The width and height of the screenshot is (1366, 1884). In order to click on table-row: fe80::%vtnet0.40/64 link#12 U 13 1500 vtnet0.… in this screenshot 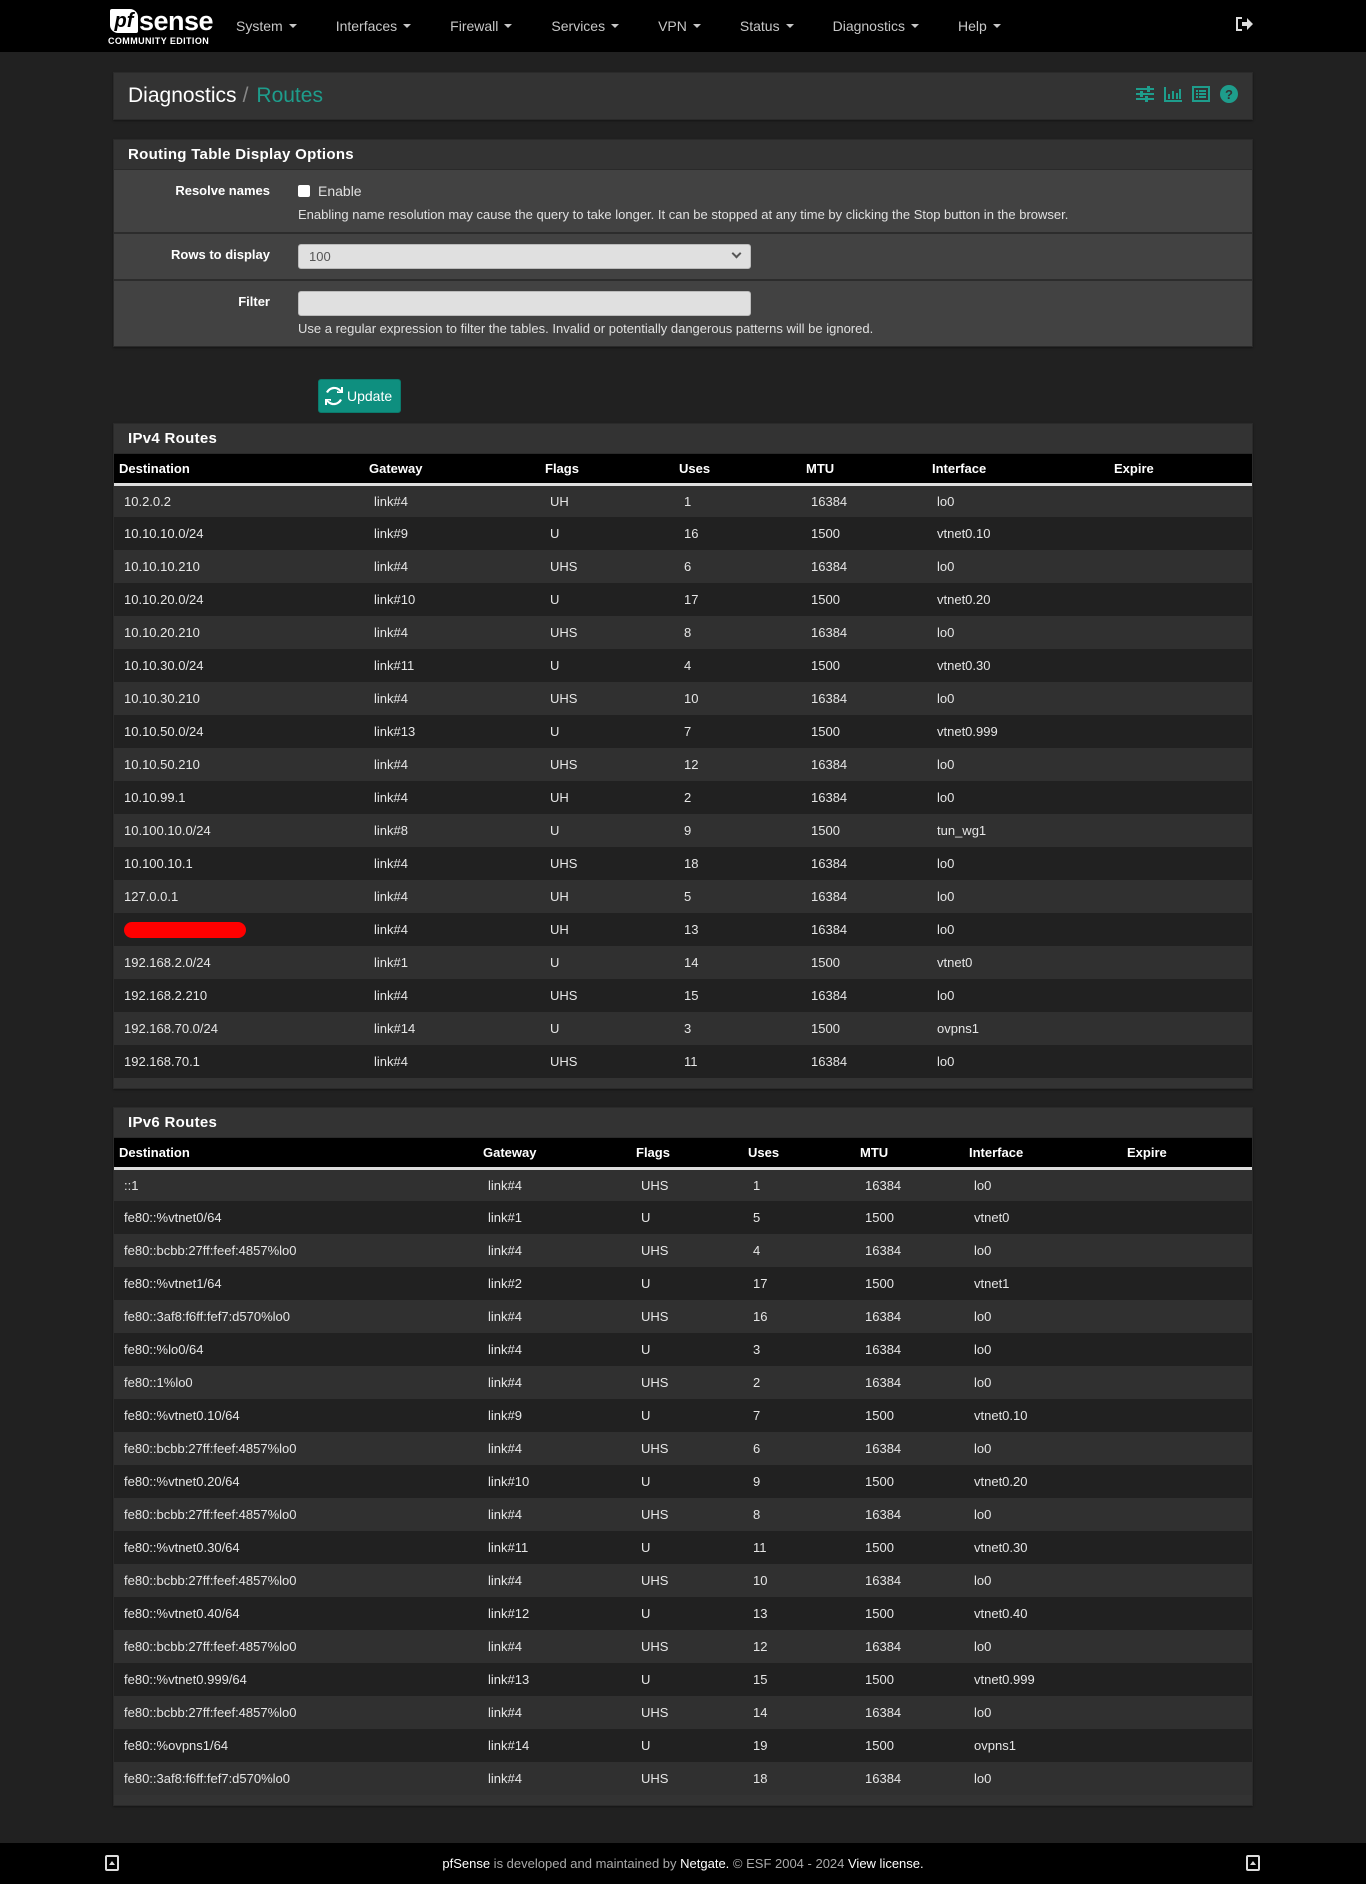, I will do `click(683, 1613)`.